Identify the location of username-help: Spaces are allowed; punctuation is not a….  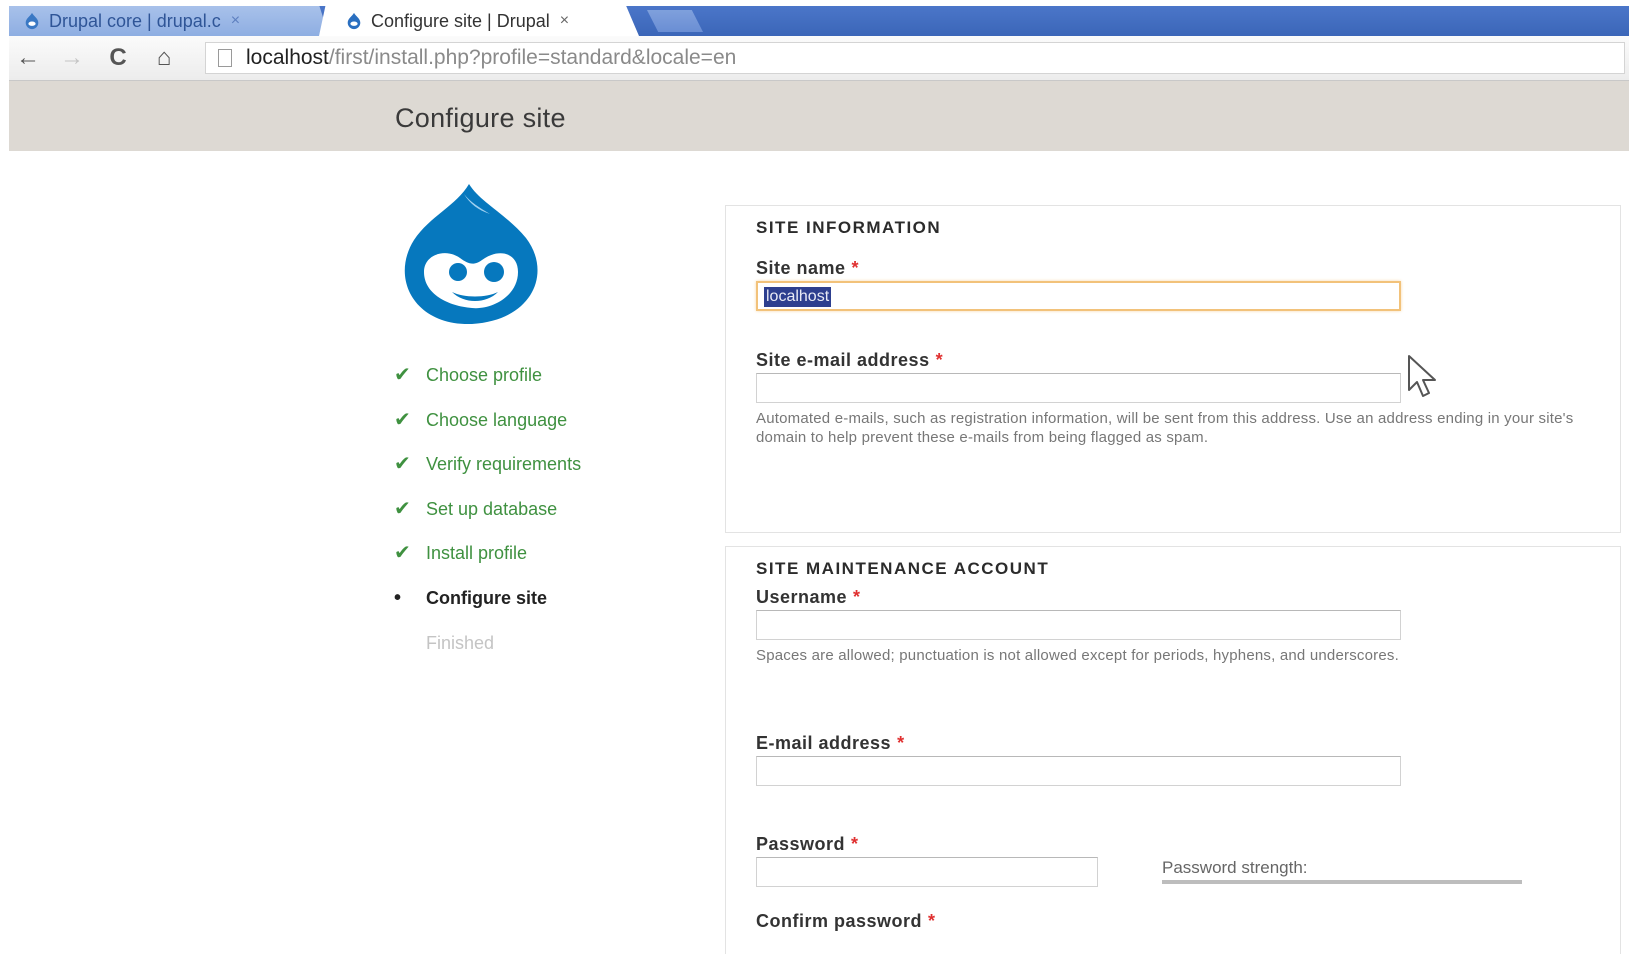
(1077, 655).